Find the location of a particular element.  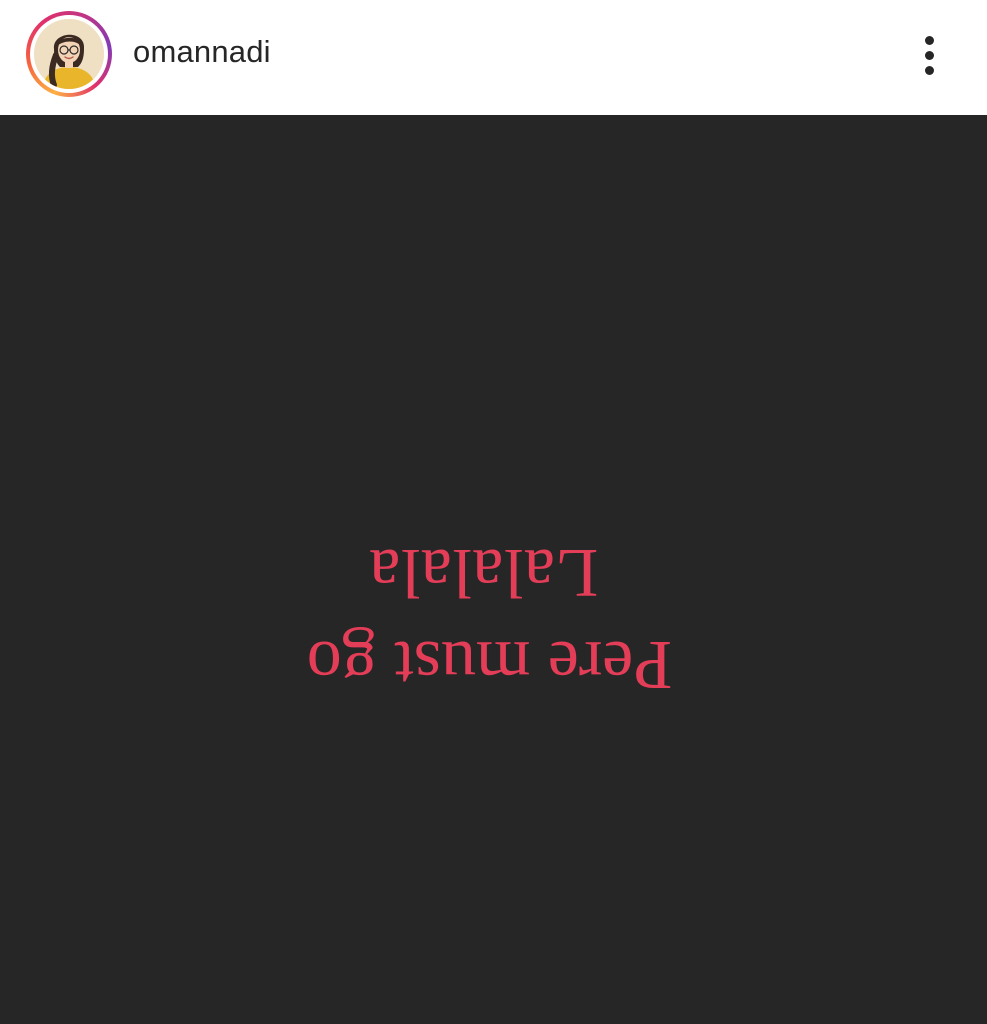

story-ring is located at coordinates (69, 54).